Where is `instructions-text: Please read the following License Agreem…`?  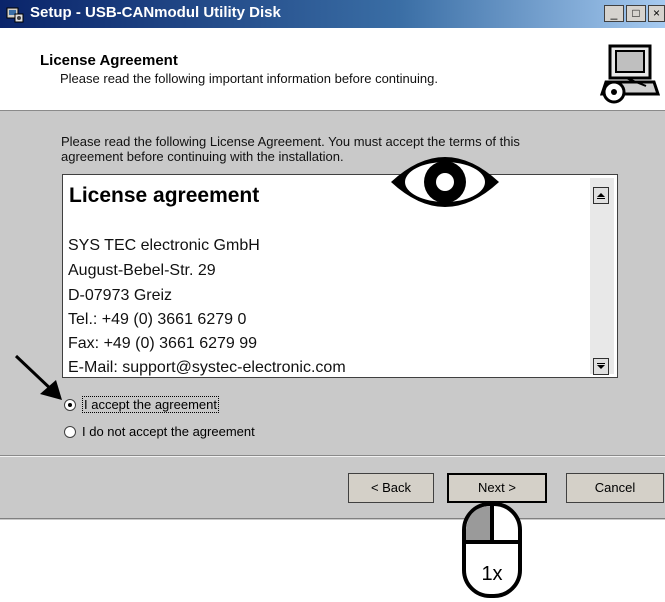 instructions-text: Please read the following License Agreem… is located at coordinates (333, 149).